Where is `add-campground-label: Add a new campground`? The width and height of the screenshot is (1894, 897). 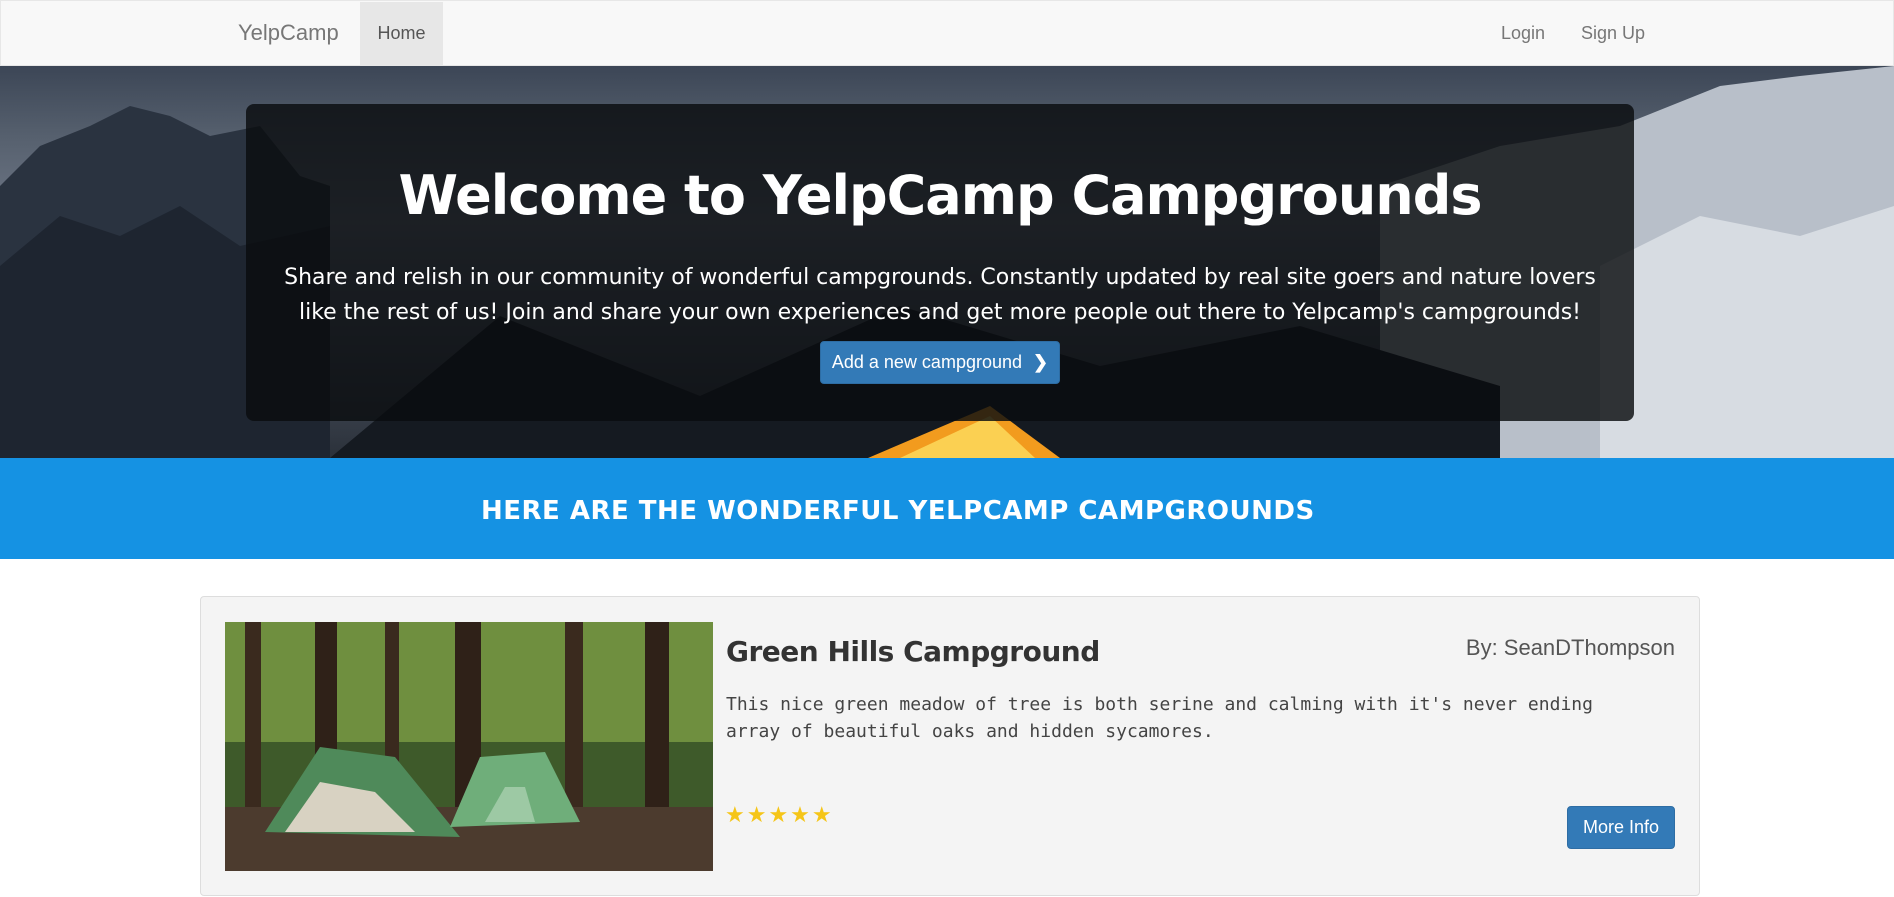 add-campground-label: Add a new campground is located at coordinates (926, 362).